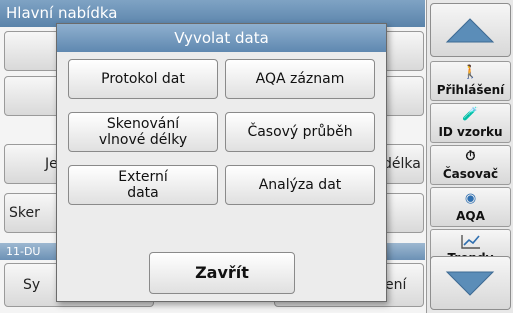 The image size is (513, 313). What do you see at coordinates (470, 207) in the screenshot?
I see `sidebar-item-aqa: ◉ AQA` at bounding box center [470, 207].